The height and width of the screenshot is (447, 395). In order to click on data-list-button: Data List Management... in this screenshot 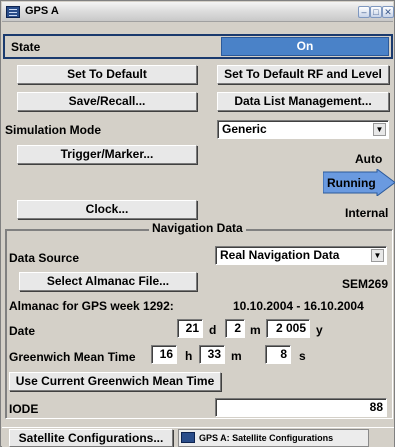, I will do `click(303, 101)`.